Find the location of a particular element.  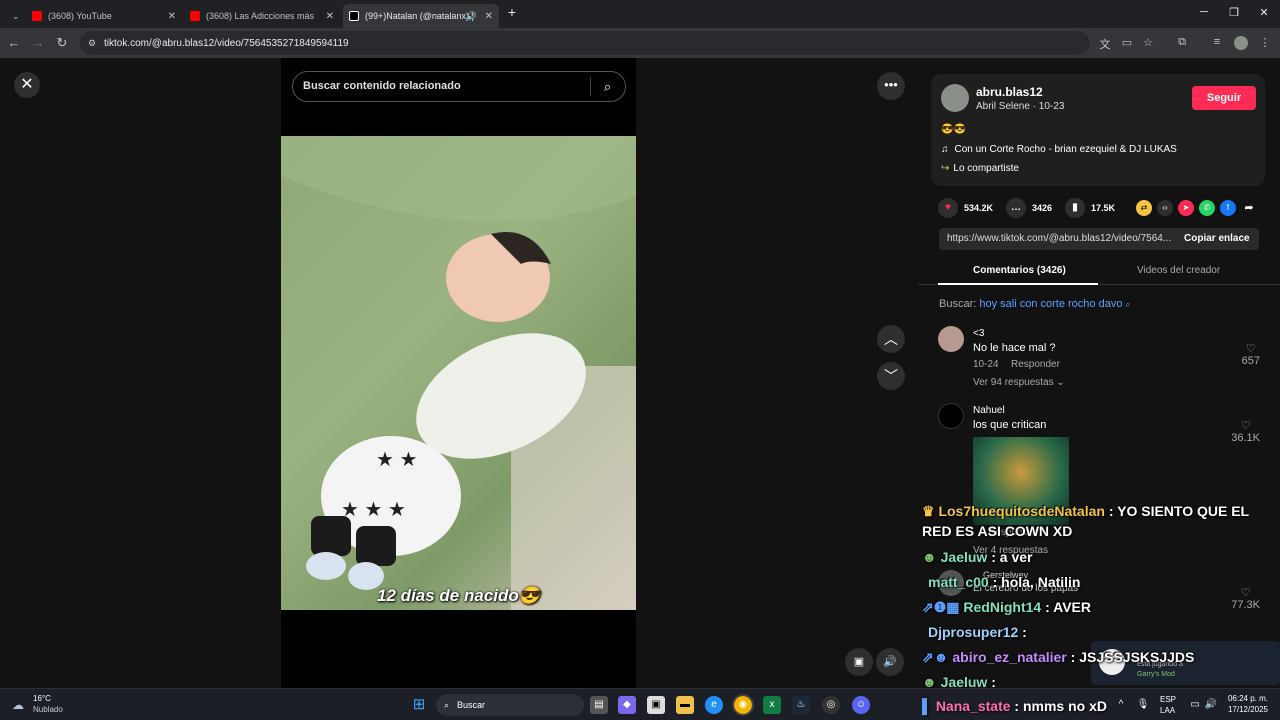

reply-button: Responder is located at coordinates (1035, 364).